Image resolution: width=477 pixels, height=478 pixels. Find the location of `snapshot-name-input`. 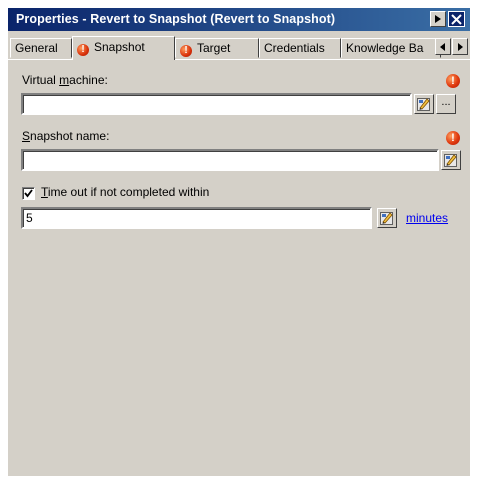

snapshot-name-input is located at coordinates (230, 160).